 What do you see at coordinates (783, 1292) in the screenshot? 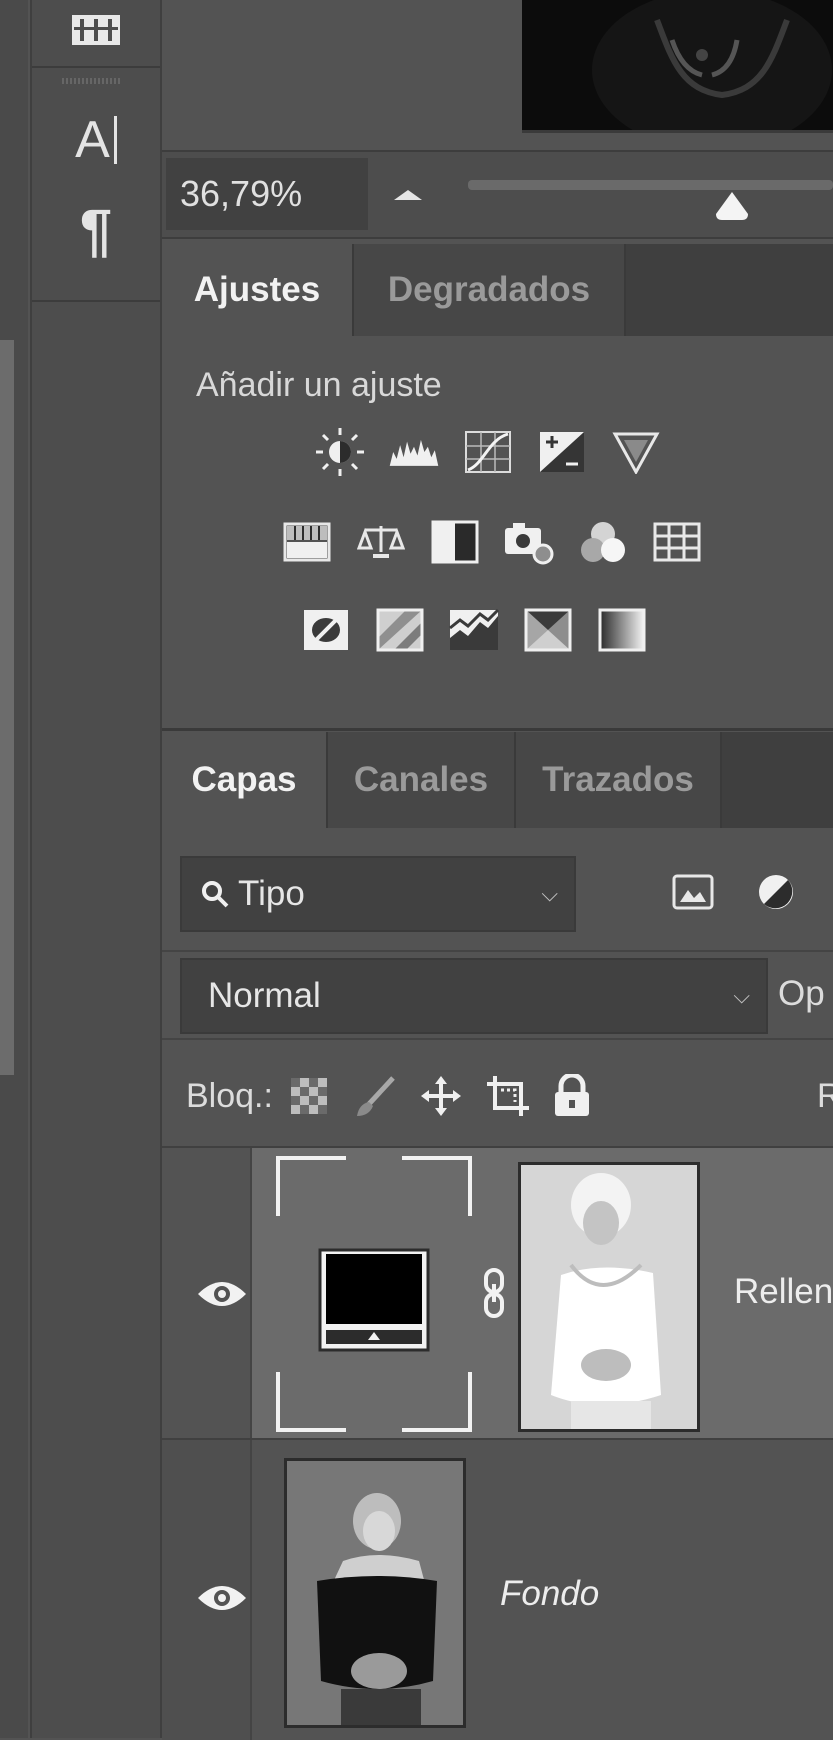
I see `layer-name-relleno: Rellen` at bounding box center [783, 1292].